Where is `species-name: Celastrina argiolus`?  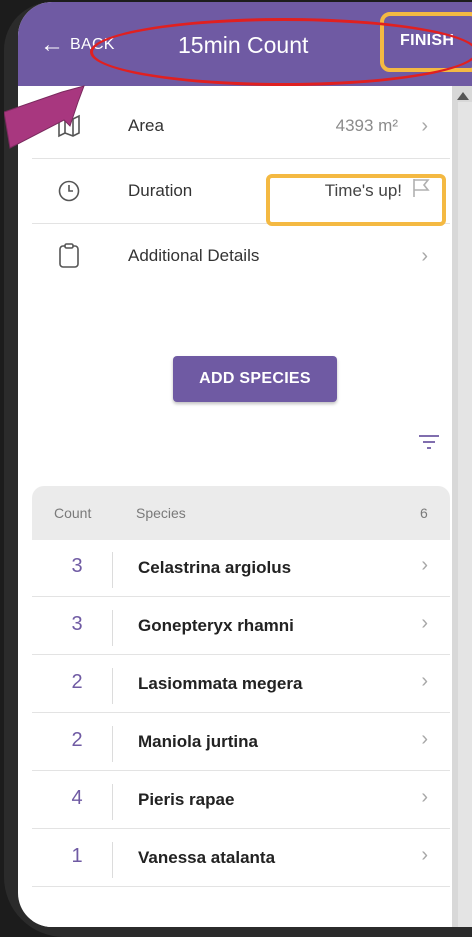 species-name: Celastrina argiolus is located at coordinates (215, 567).